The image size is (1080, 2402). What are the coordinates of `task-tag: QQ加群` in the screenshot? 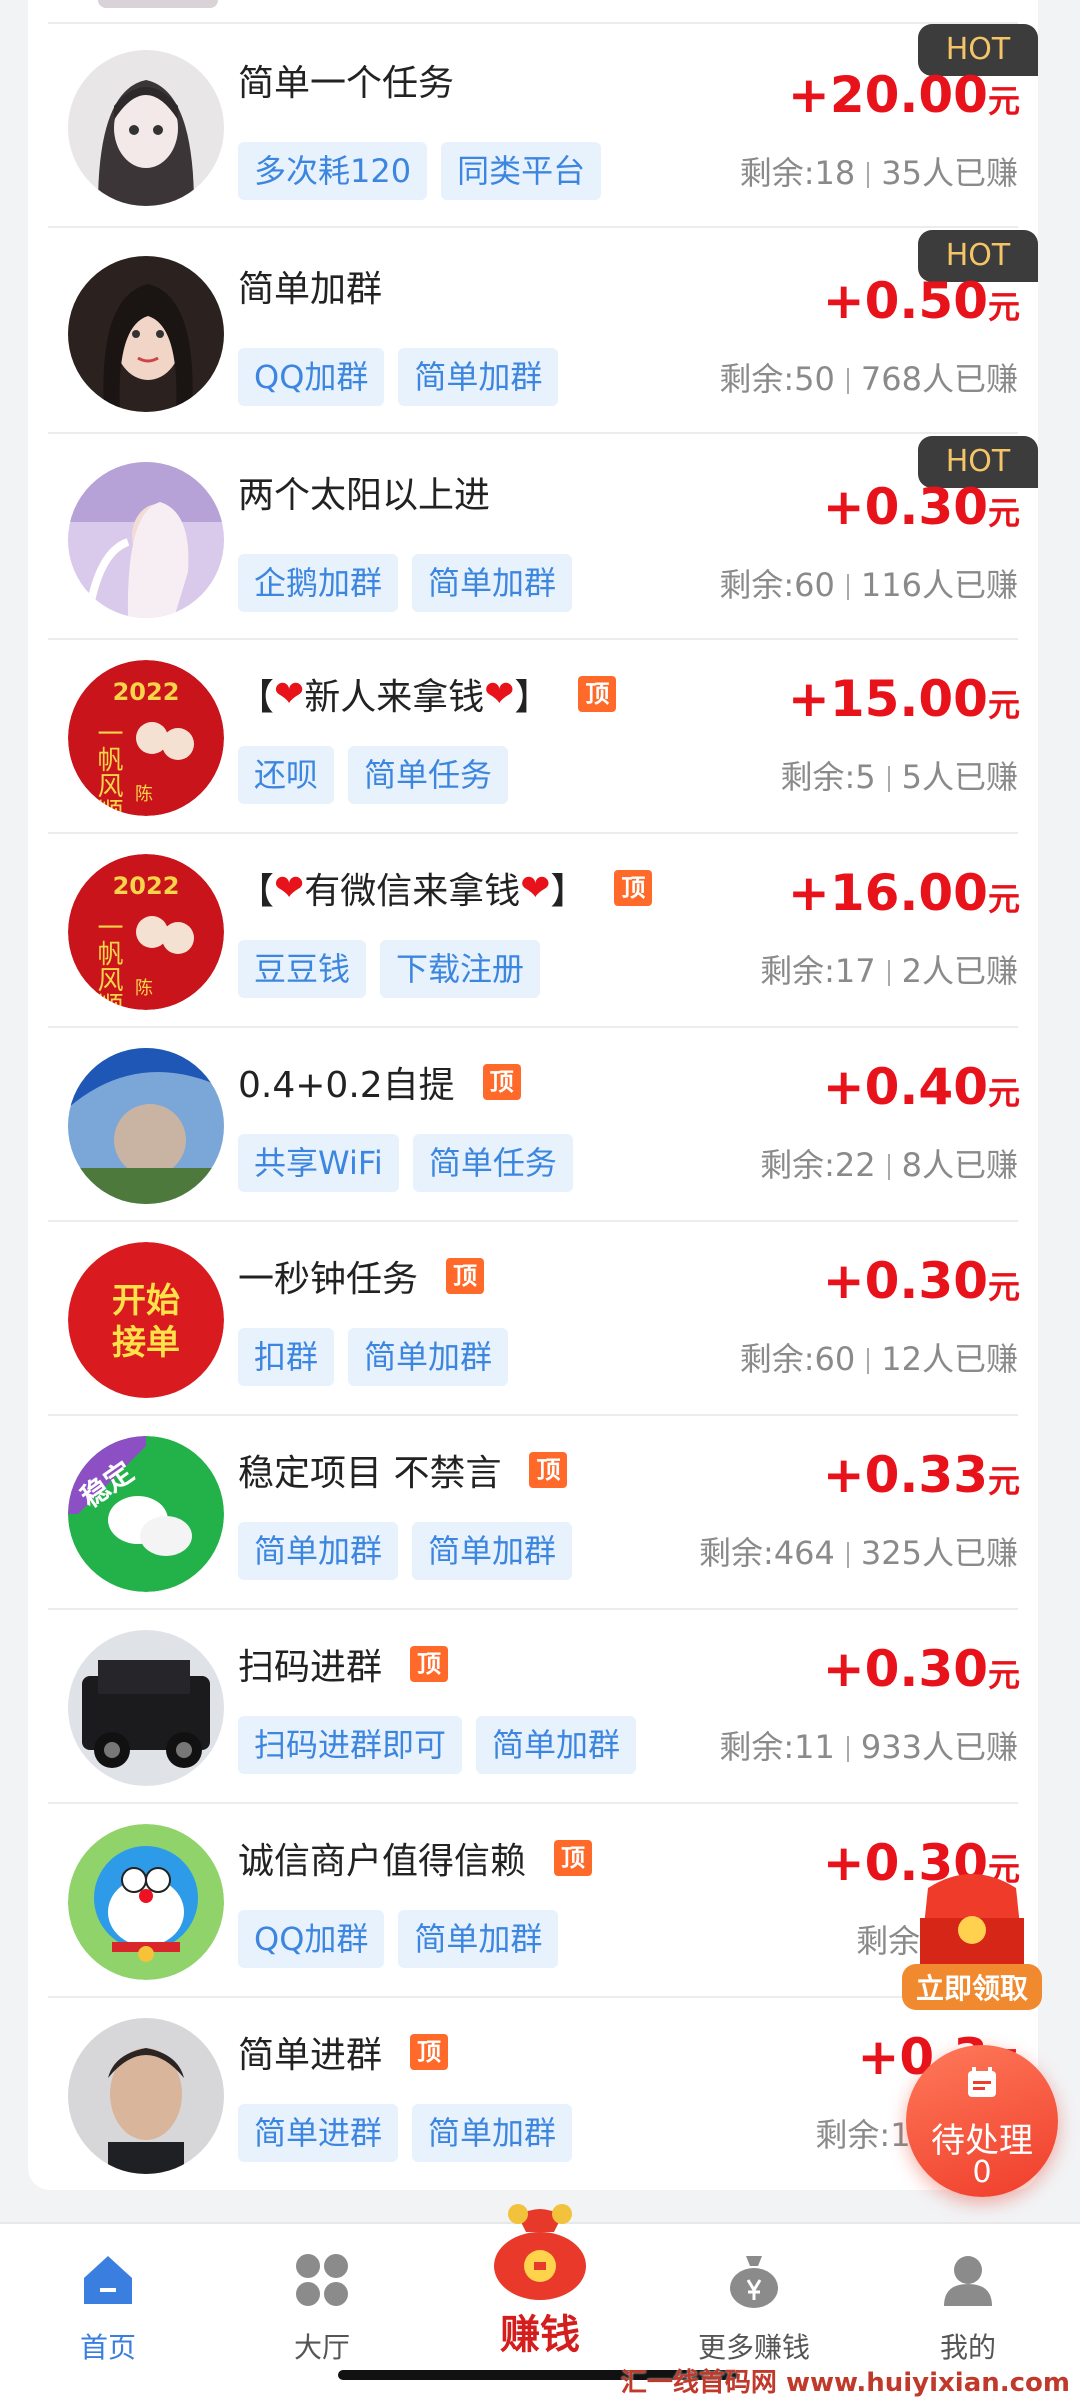 It's located at (311, 1939).